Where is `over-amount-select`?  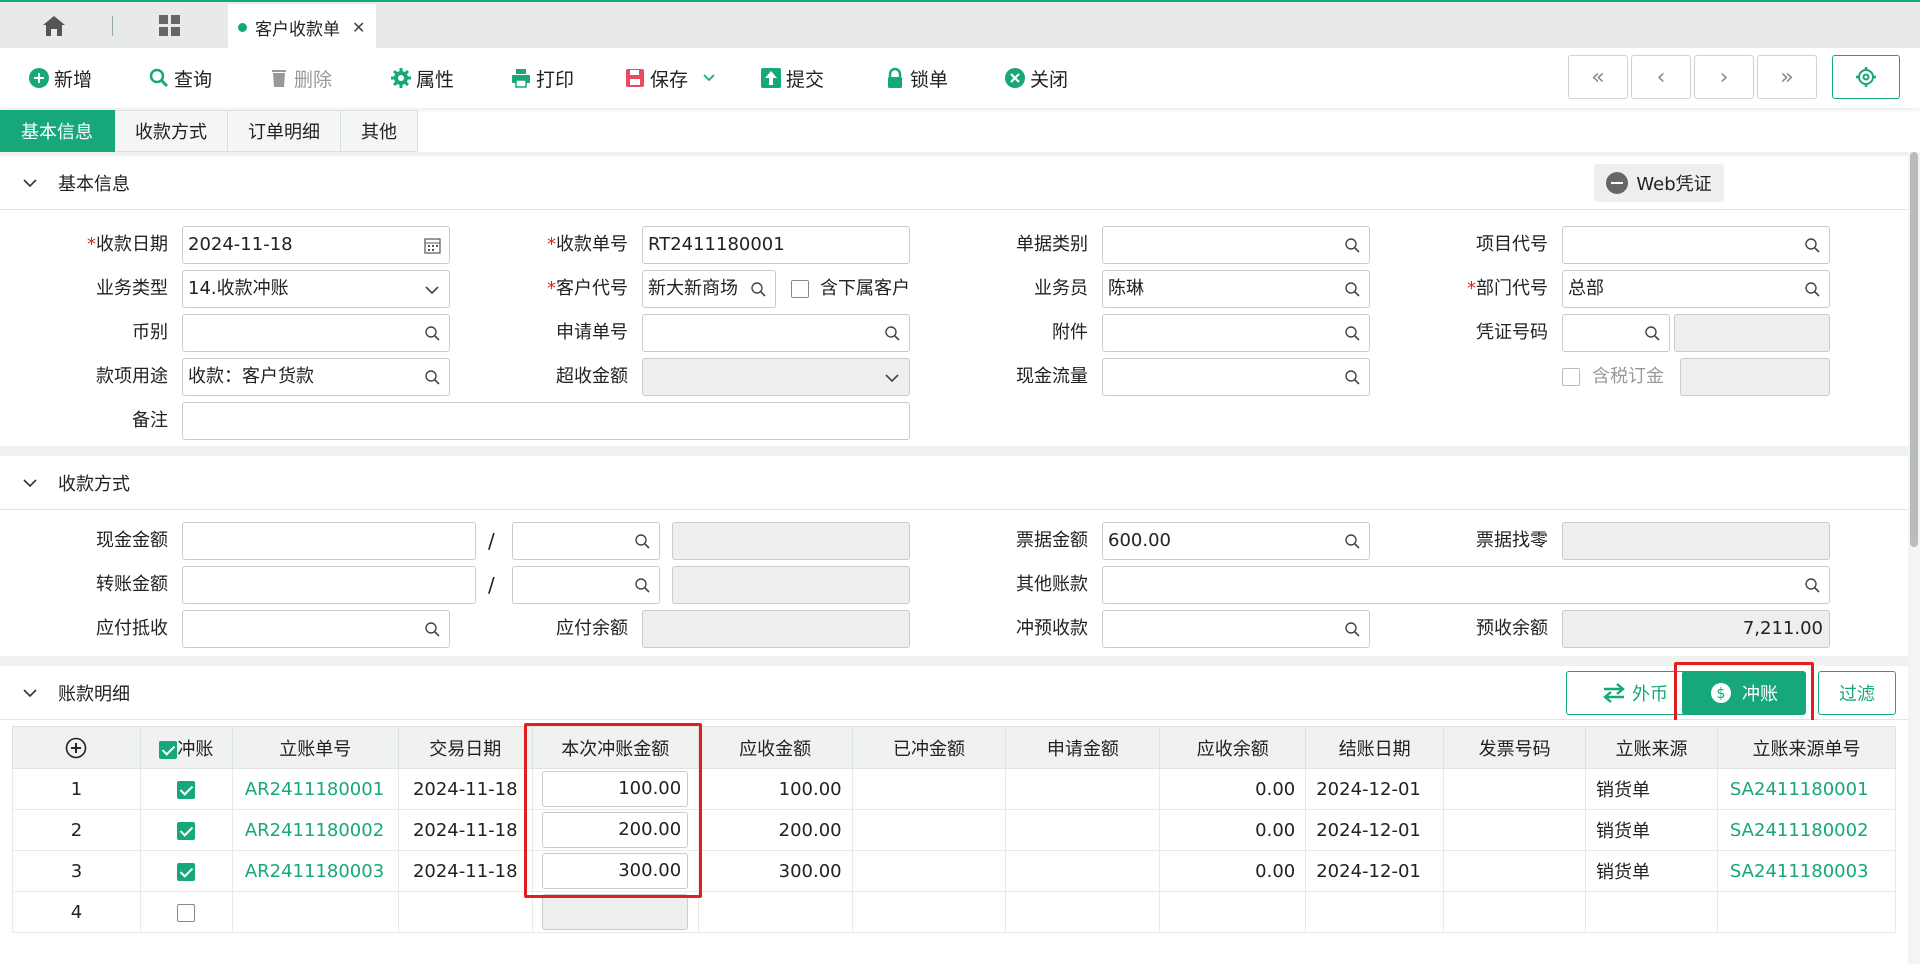
over-amount-select is located at coordinates (776, 377).